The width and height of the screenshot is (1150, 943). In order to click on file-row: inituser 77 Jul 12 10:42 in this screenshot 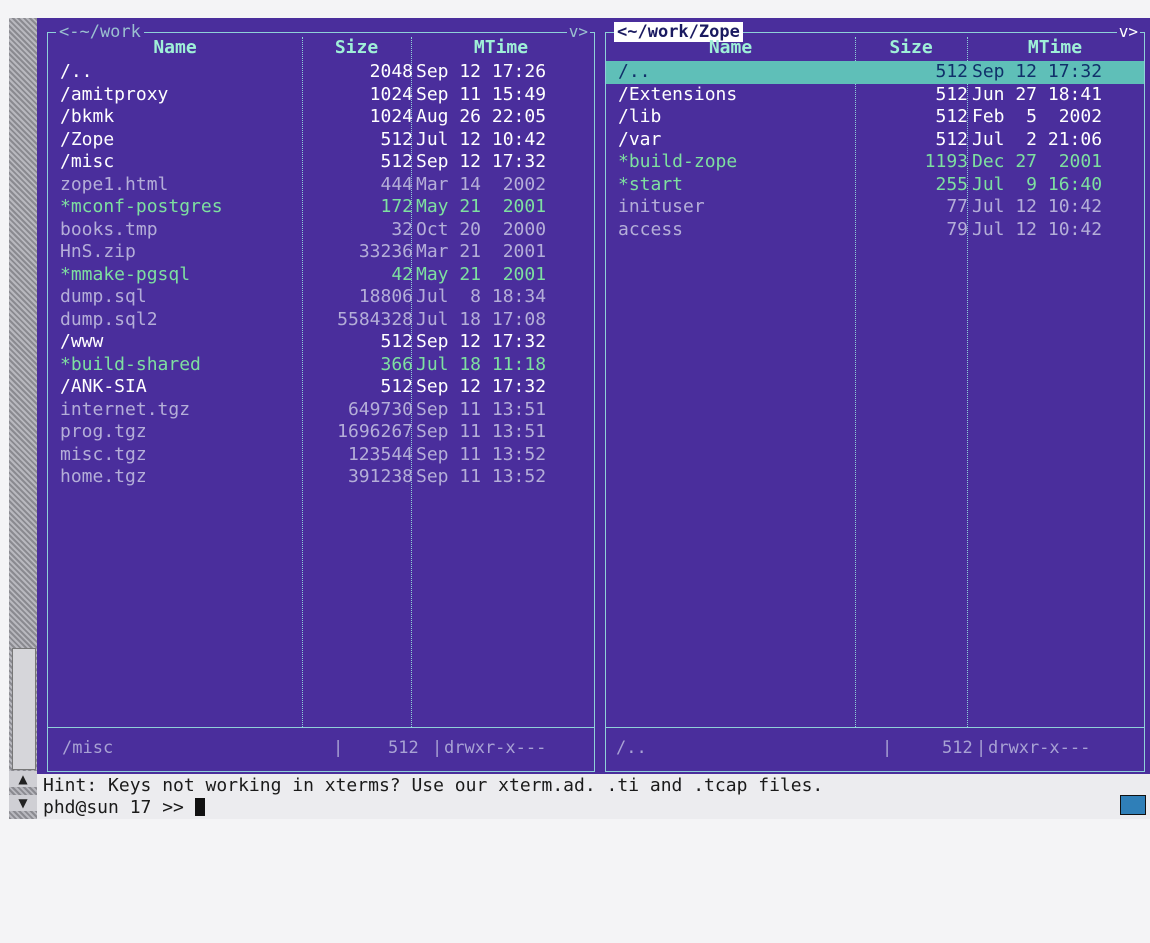, I will do `click(875, 207)`.